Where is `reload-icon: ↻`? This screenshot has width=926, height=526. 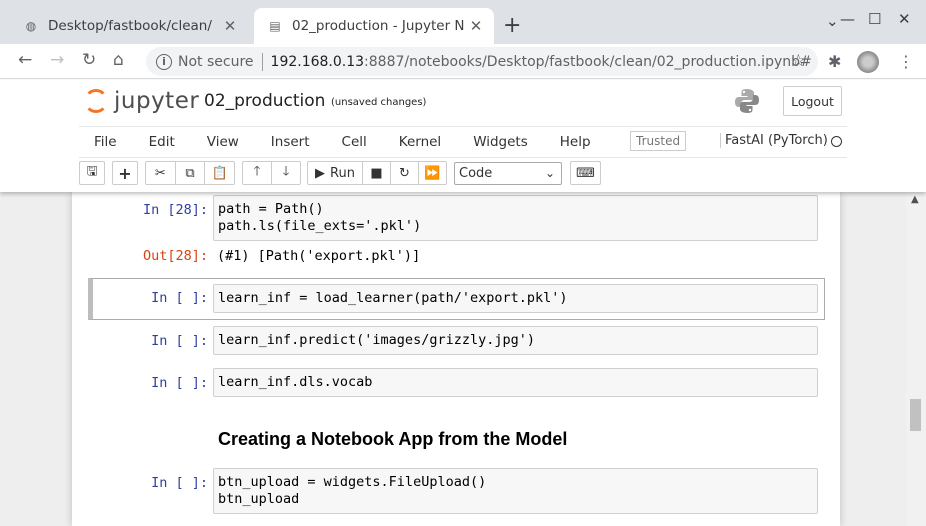
reload-icon: ↻ is located at coordinates (89, 60).